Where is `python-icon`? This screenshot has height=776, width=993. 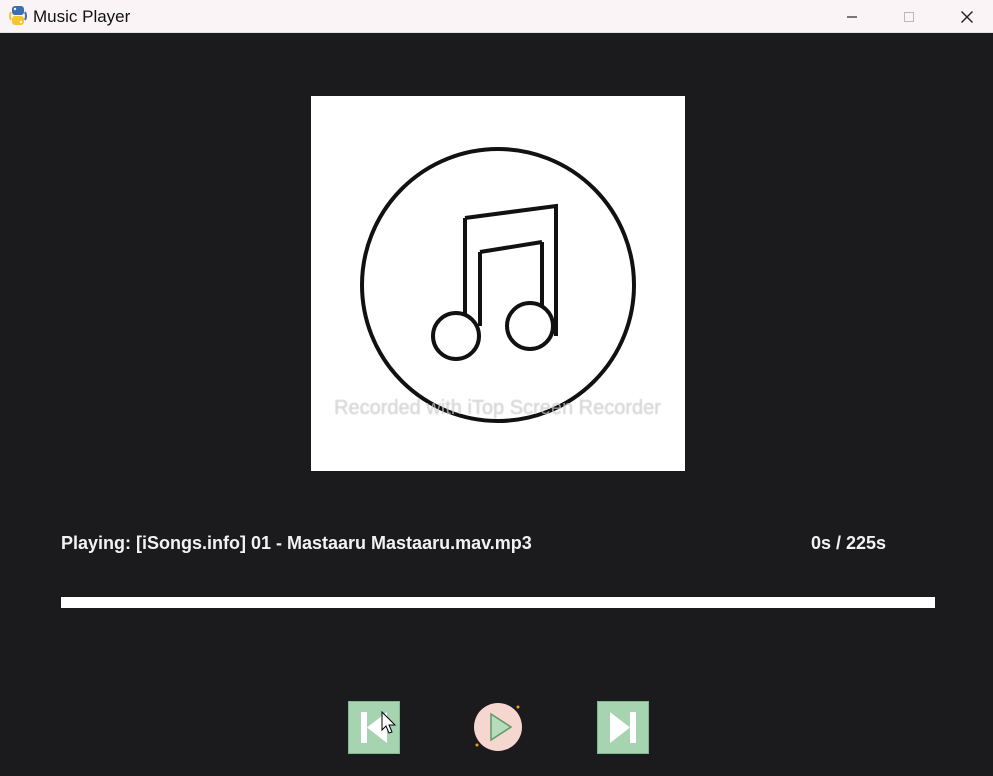 python-icon is located at coordinates (18, 16).